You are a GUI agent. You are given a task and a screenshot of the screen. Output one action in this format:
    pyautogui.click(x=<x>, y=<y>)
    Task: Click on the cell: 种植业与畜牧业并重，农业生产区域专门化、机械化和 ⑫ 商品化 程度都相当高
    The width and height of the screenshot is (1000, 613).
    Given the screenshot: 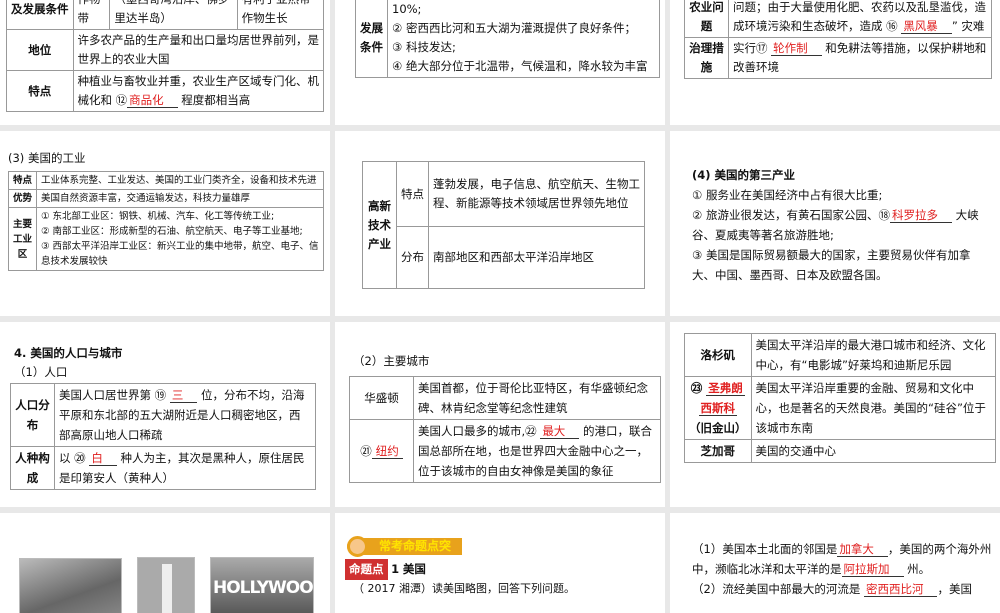 What is the action you would take?
    pyautogui.click(x=198, y=91)
    